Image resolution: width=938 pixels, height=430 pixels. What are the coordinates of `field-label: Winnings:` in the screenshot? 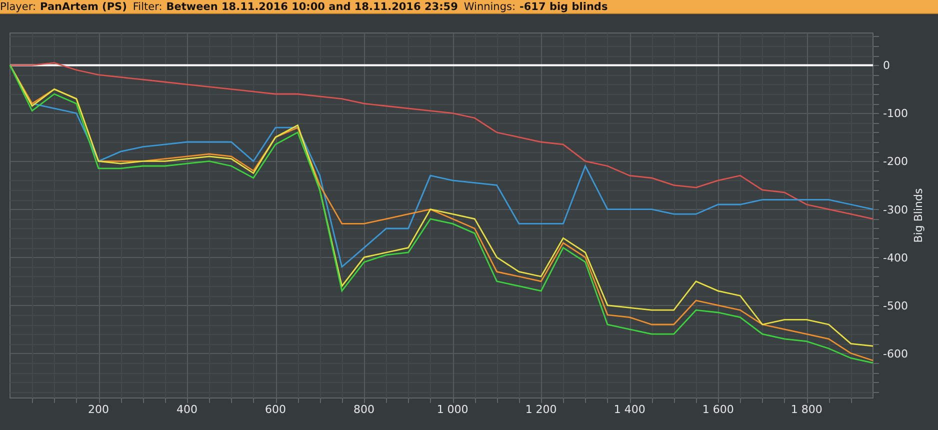 It's located at (490, 6).